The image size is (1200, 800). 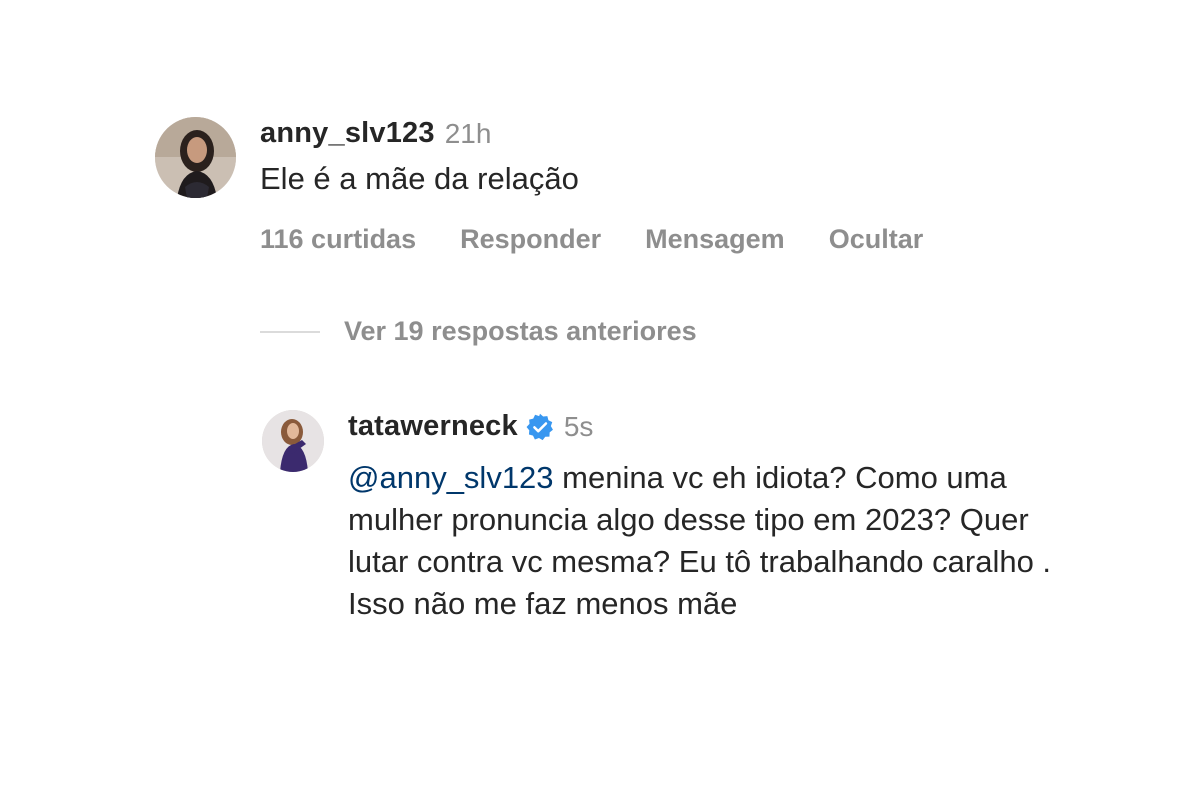 What do you see at coordinates (290, 331) in the screenshot?
I see `replies-divider` at bounding box center [290, 331].